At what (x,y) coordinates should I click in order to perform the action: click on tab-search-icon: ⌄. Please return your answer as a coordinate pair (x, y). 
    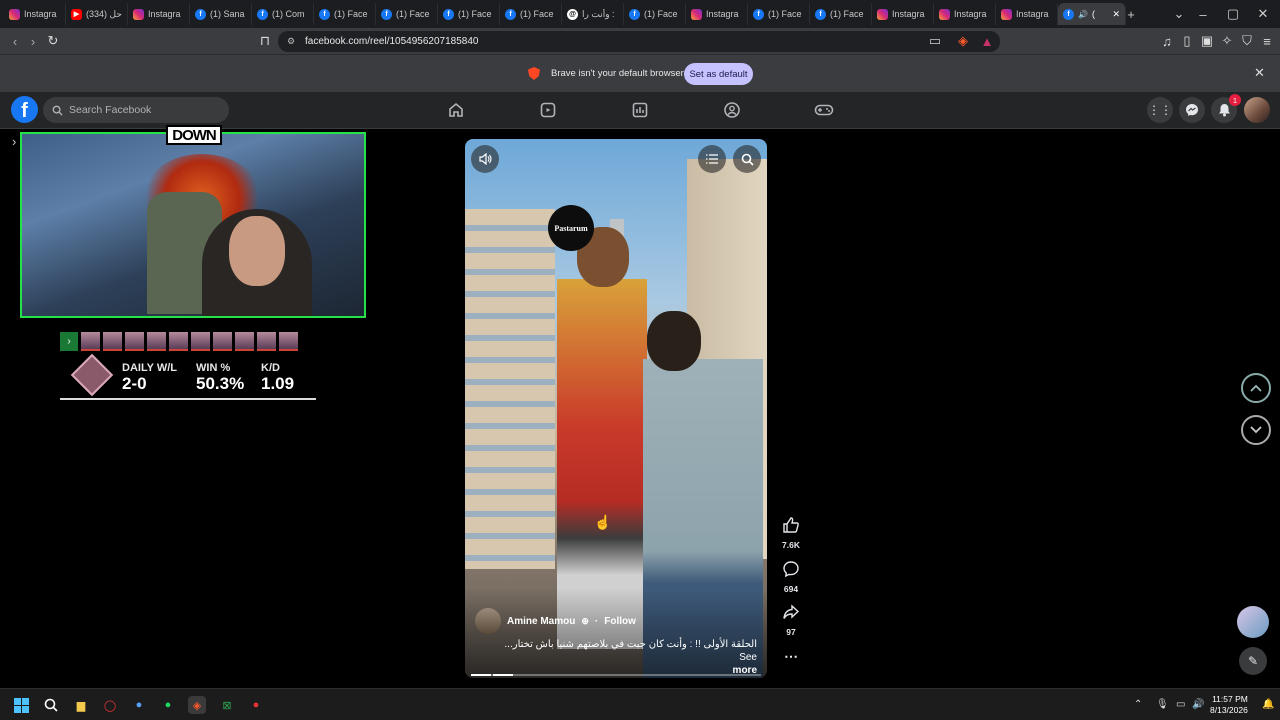
    Looking at the image, I should click on (1179, 14).